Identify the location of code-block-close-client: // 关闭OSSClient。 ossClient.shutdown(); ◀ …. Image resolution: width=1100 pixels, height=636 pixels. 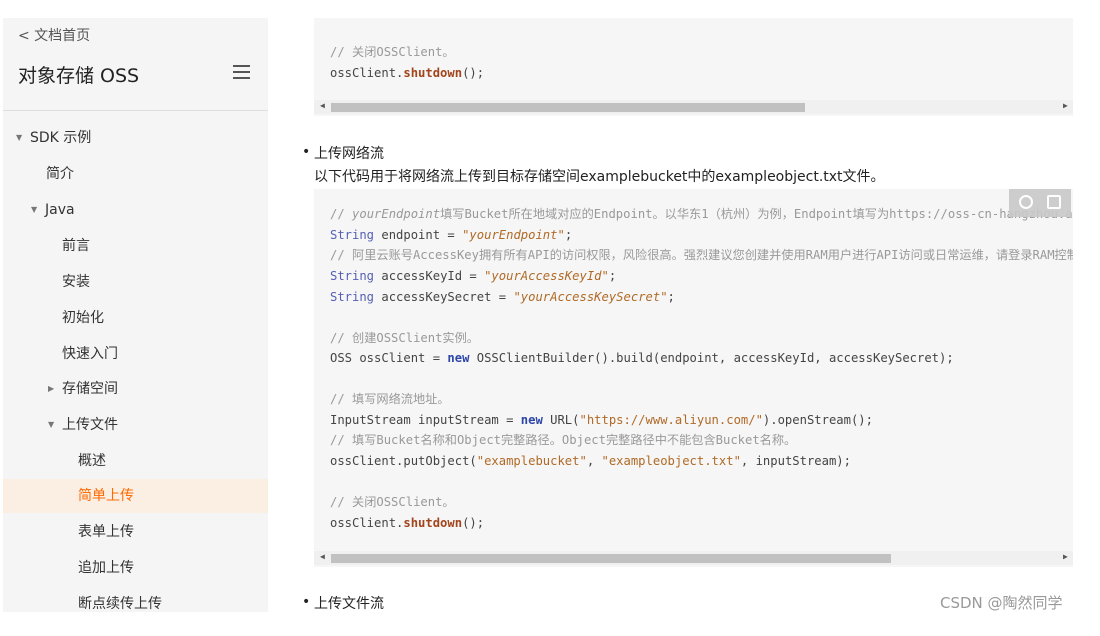
(693, 67).